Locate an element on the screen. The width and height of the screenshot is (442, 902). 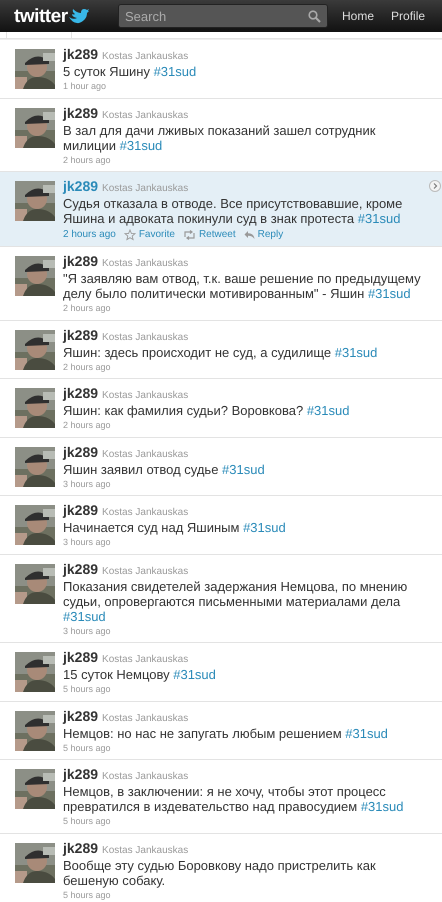
tweet-text: Показания свидетелей задержания Немцова, по мнению судьи, опровергаются письменными материалами дела #31sud is located at coordinates (235, 601).